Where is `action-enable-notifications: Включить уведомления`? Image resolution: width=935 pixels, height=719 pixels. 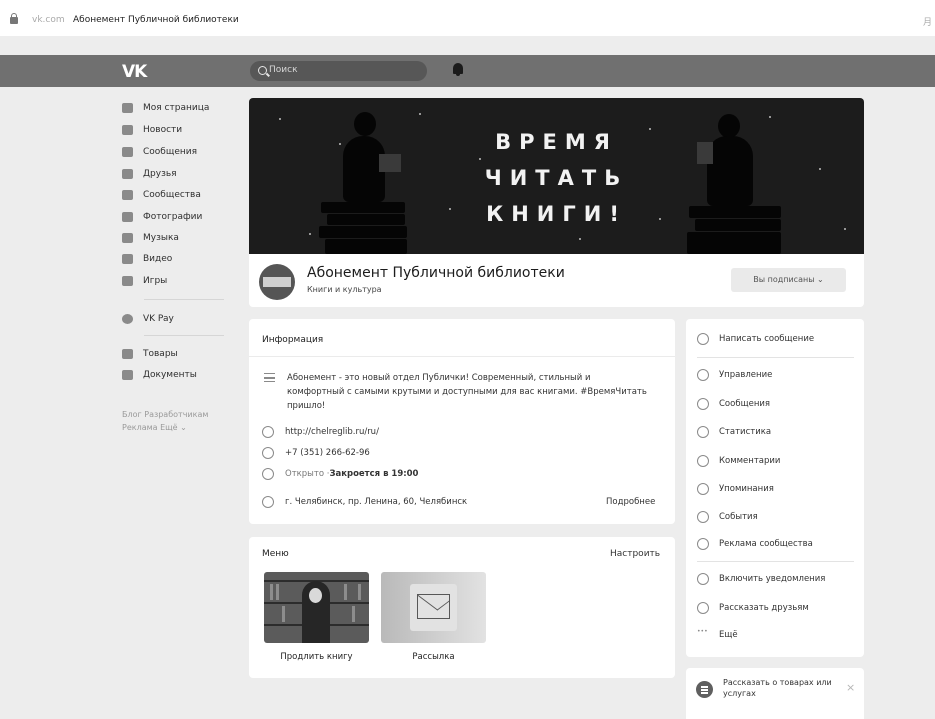 action-enable-notifications: Включить уведомления is located at coordinates (761, 579).